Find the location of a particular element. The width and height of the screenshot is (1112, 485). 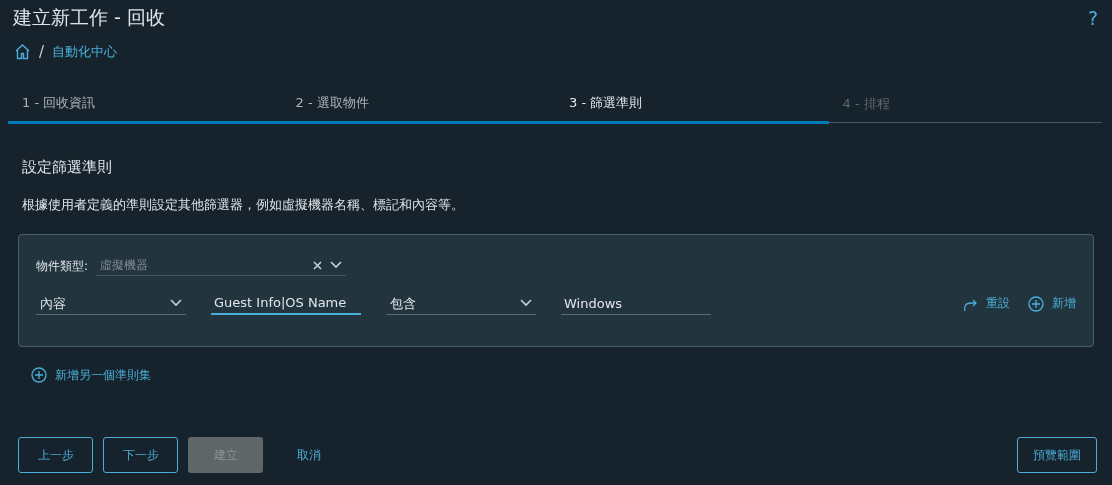

select-value: 內容 is located at coordinates (53, 303).